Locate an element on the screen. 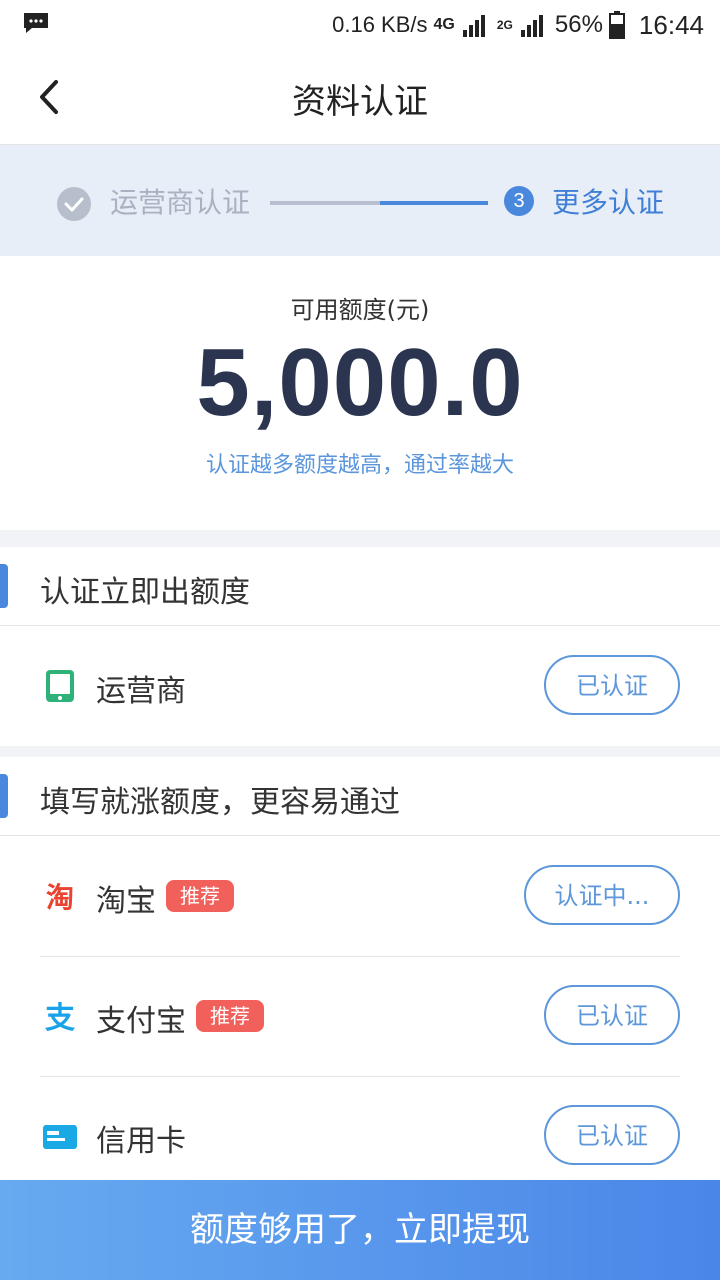 This screenshot has width=720, height=1280. taobao-icon: 淘 is located at coordinates (60, 897).